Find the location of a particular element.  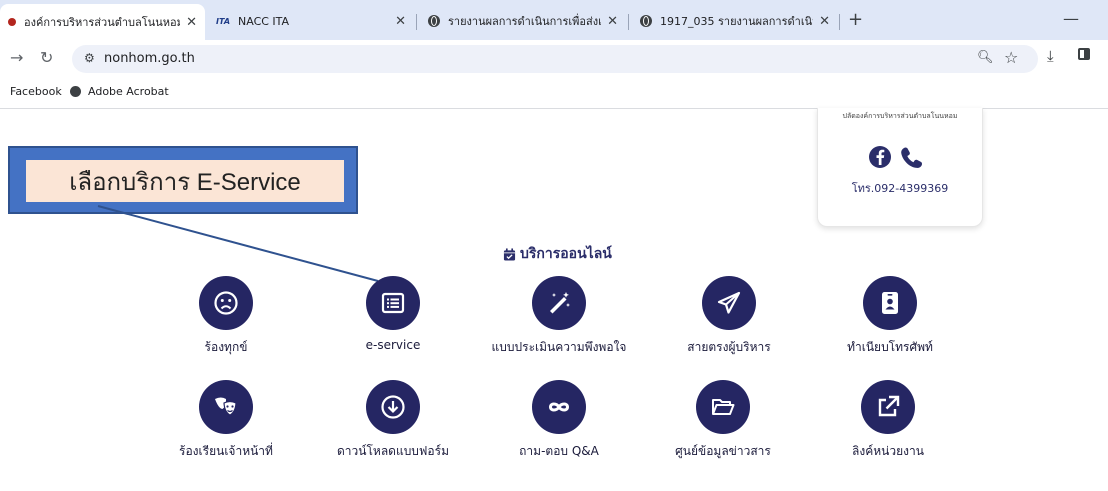

infinity-icon is located at coordinates (559, 407).